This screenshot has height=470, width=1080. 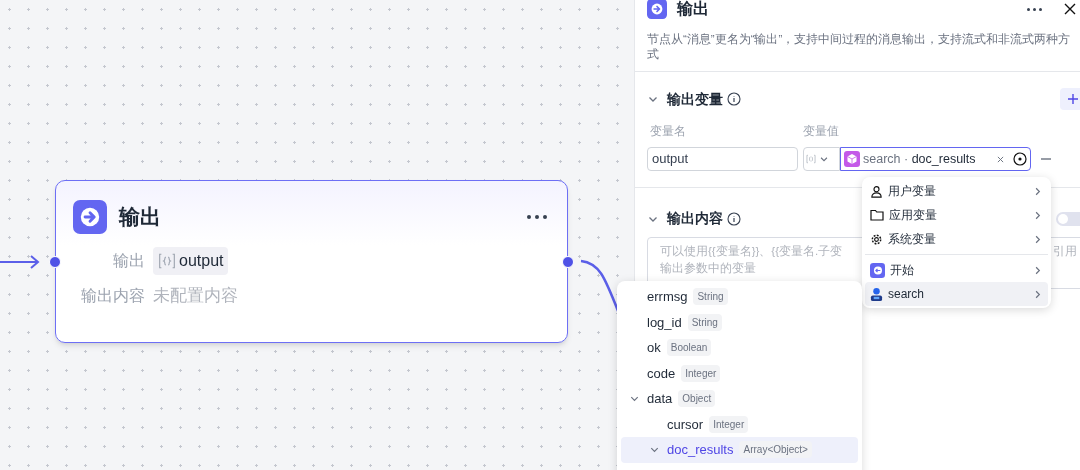 I want to click on menu-item: search, so click(x=956, y=294).